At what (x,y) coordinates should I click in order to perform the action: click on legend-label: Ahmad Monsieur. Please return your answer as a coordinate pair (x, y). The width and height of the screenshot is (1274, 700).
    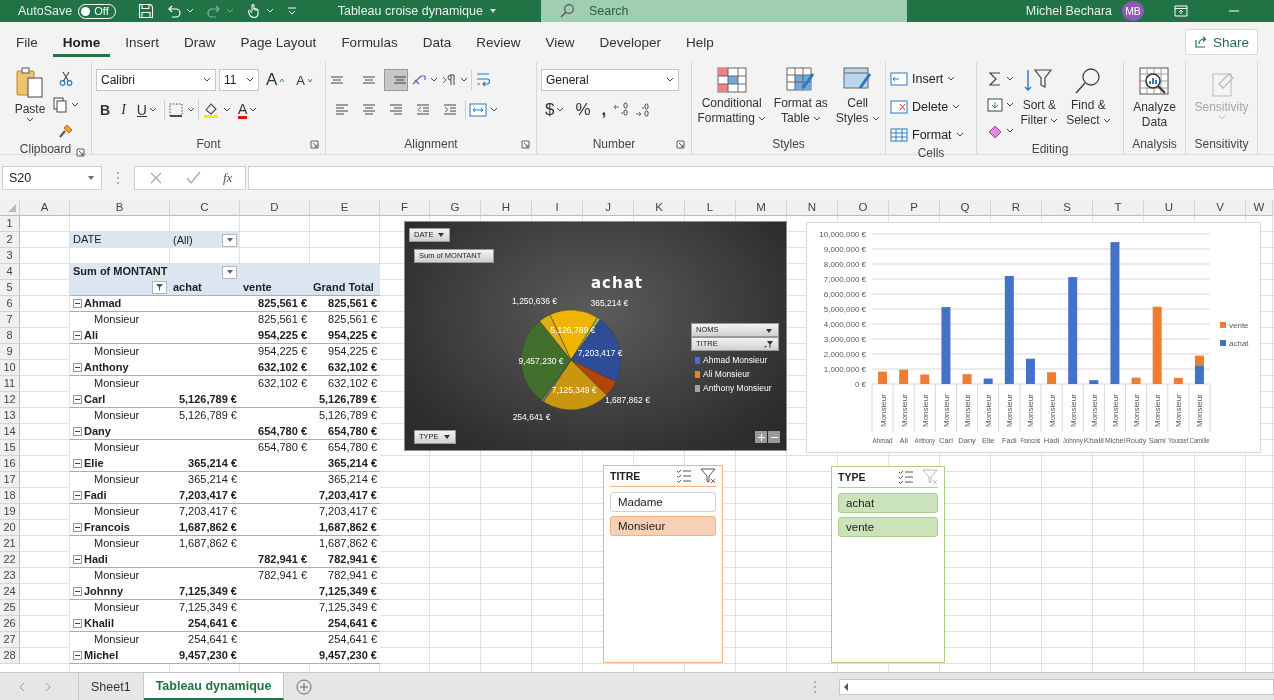
    Looking at the image, I should click on (735, 360).